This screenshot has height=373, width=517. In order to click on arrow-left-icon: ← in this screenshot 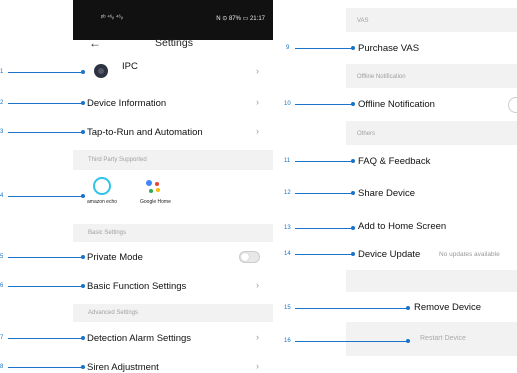, I will do `click(95, 43)`.